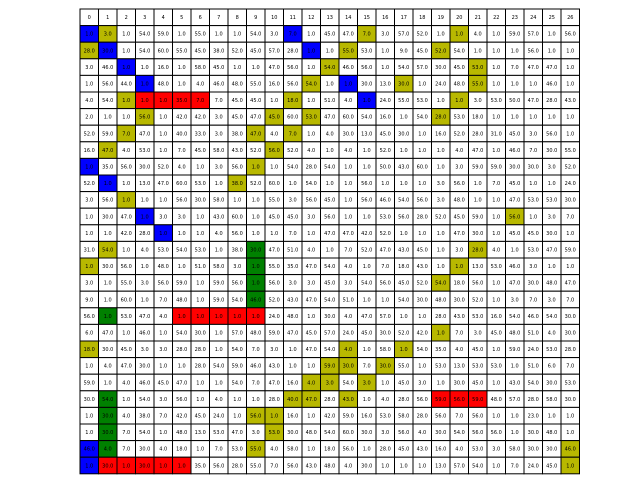 The image size is (640, 480). Describe the element at coordinates (404, 51) in the screenshot. I see `board-cell-value: 9.0` at that location.